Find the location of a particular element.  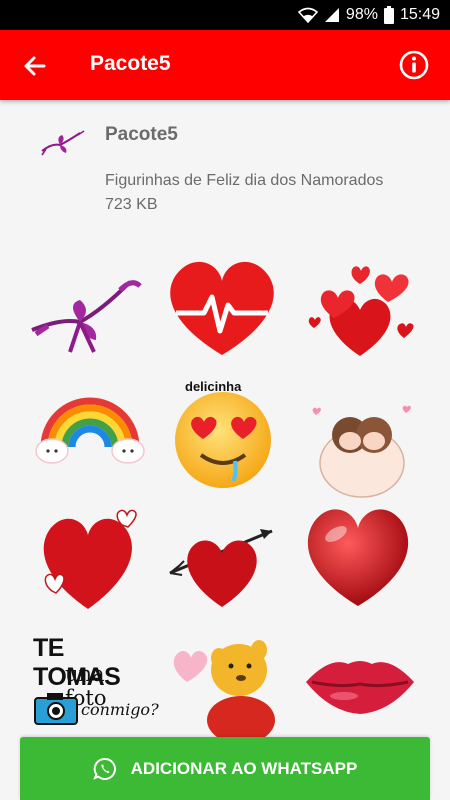

sticker-pooh-heart is located at coordinates (225, 687).